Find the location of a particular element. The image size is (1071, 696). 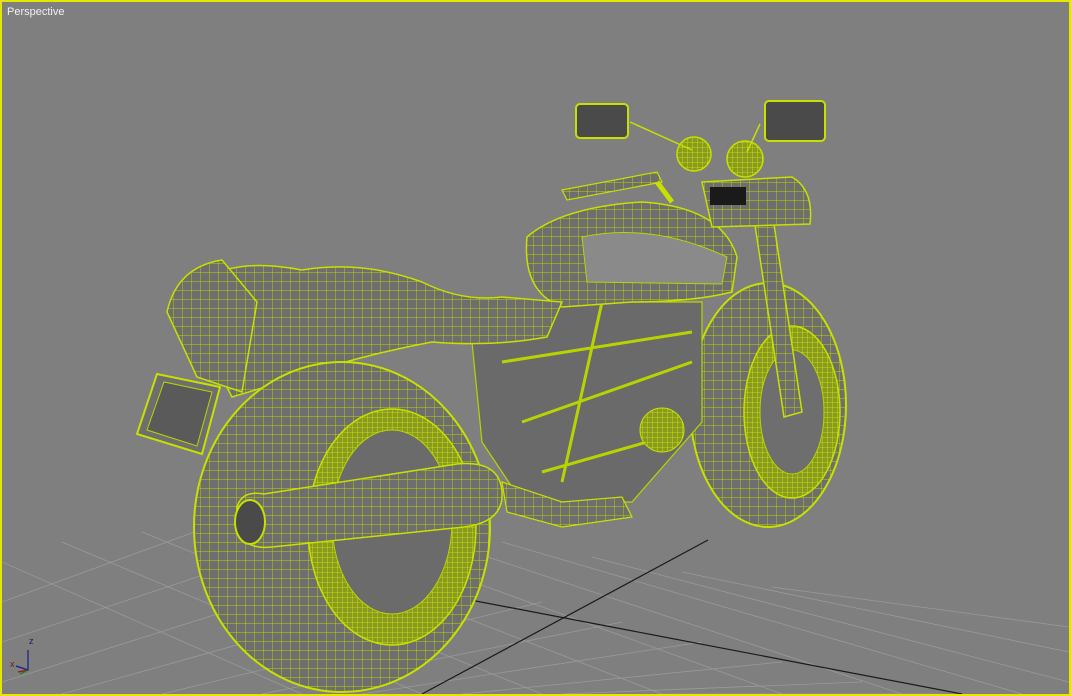

exhaust-tip is located at coordinates (250, 522).